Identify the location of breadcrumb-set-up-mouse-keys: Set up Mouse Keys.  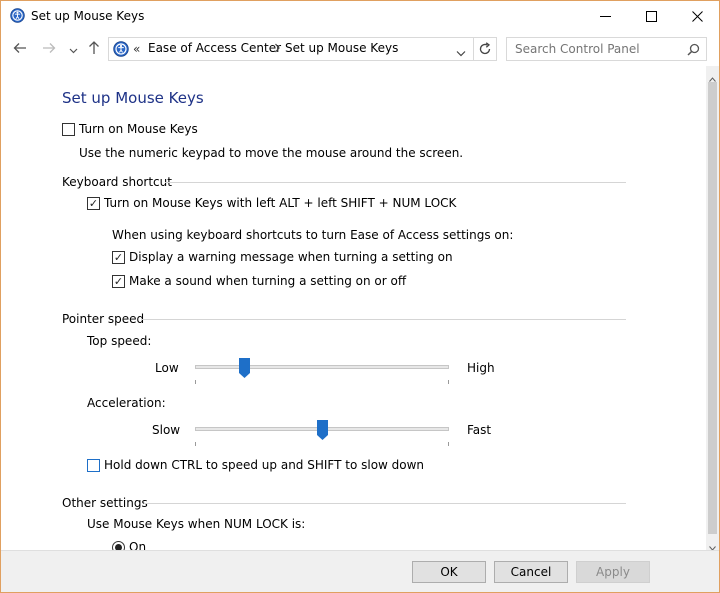
(341, 48).